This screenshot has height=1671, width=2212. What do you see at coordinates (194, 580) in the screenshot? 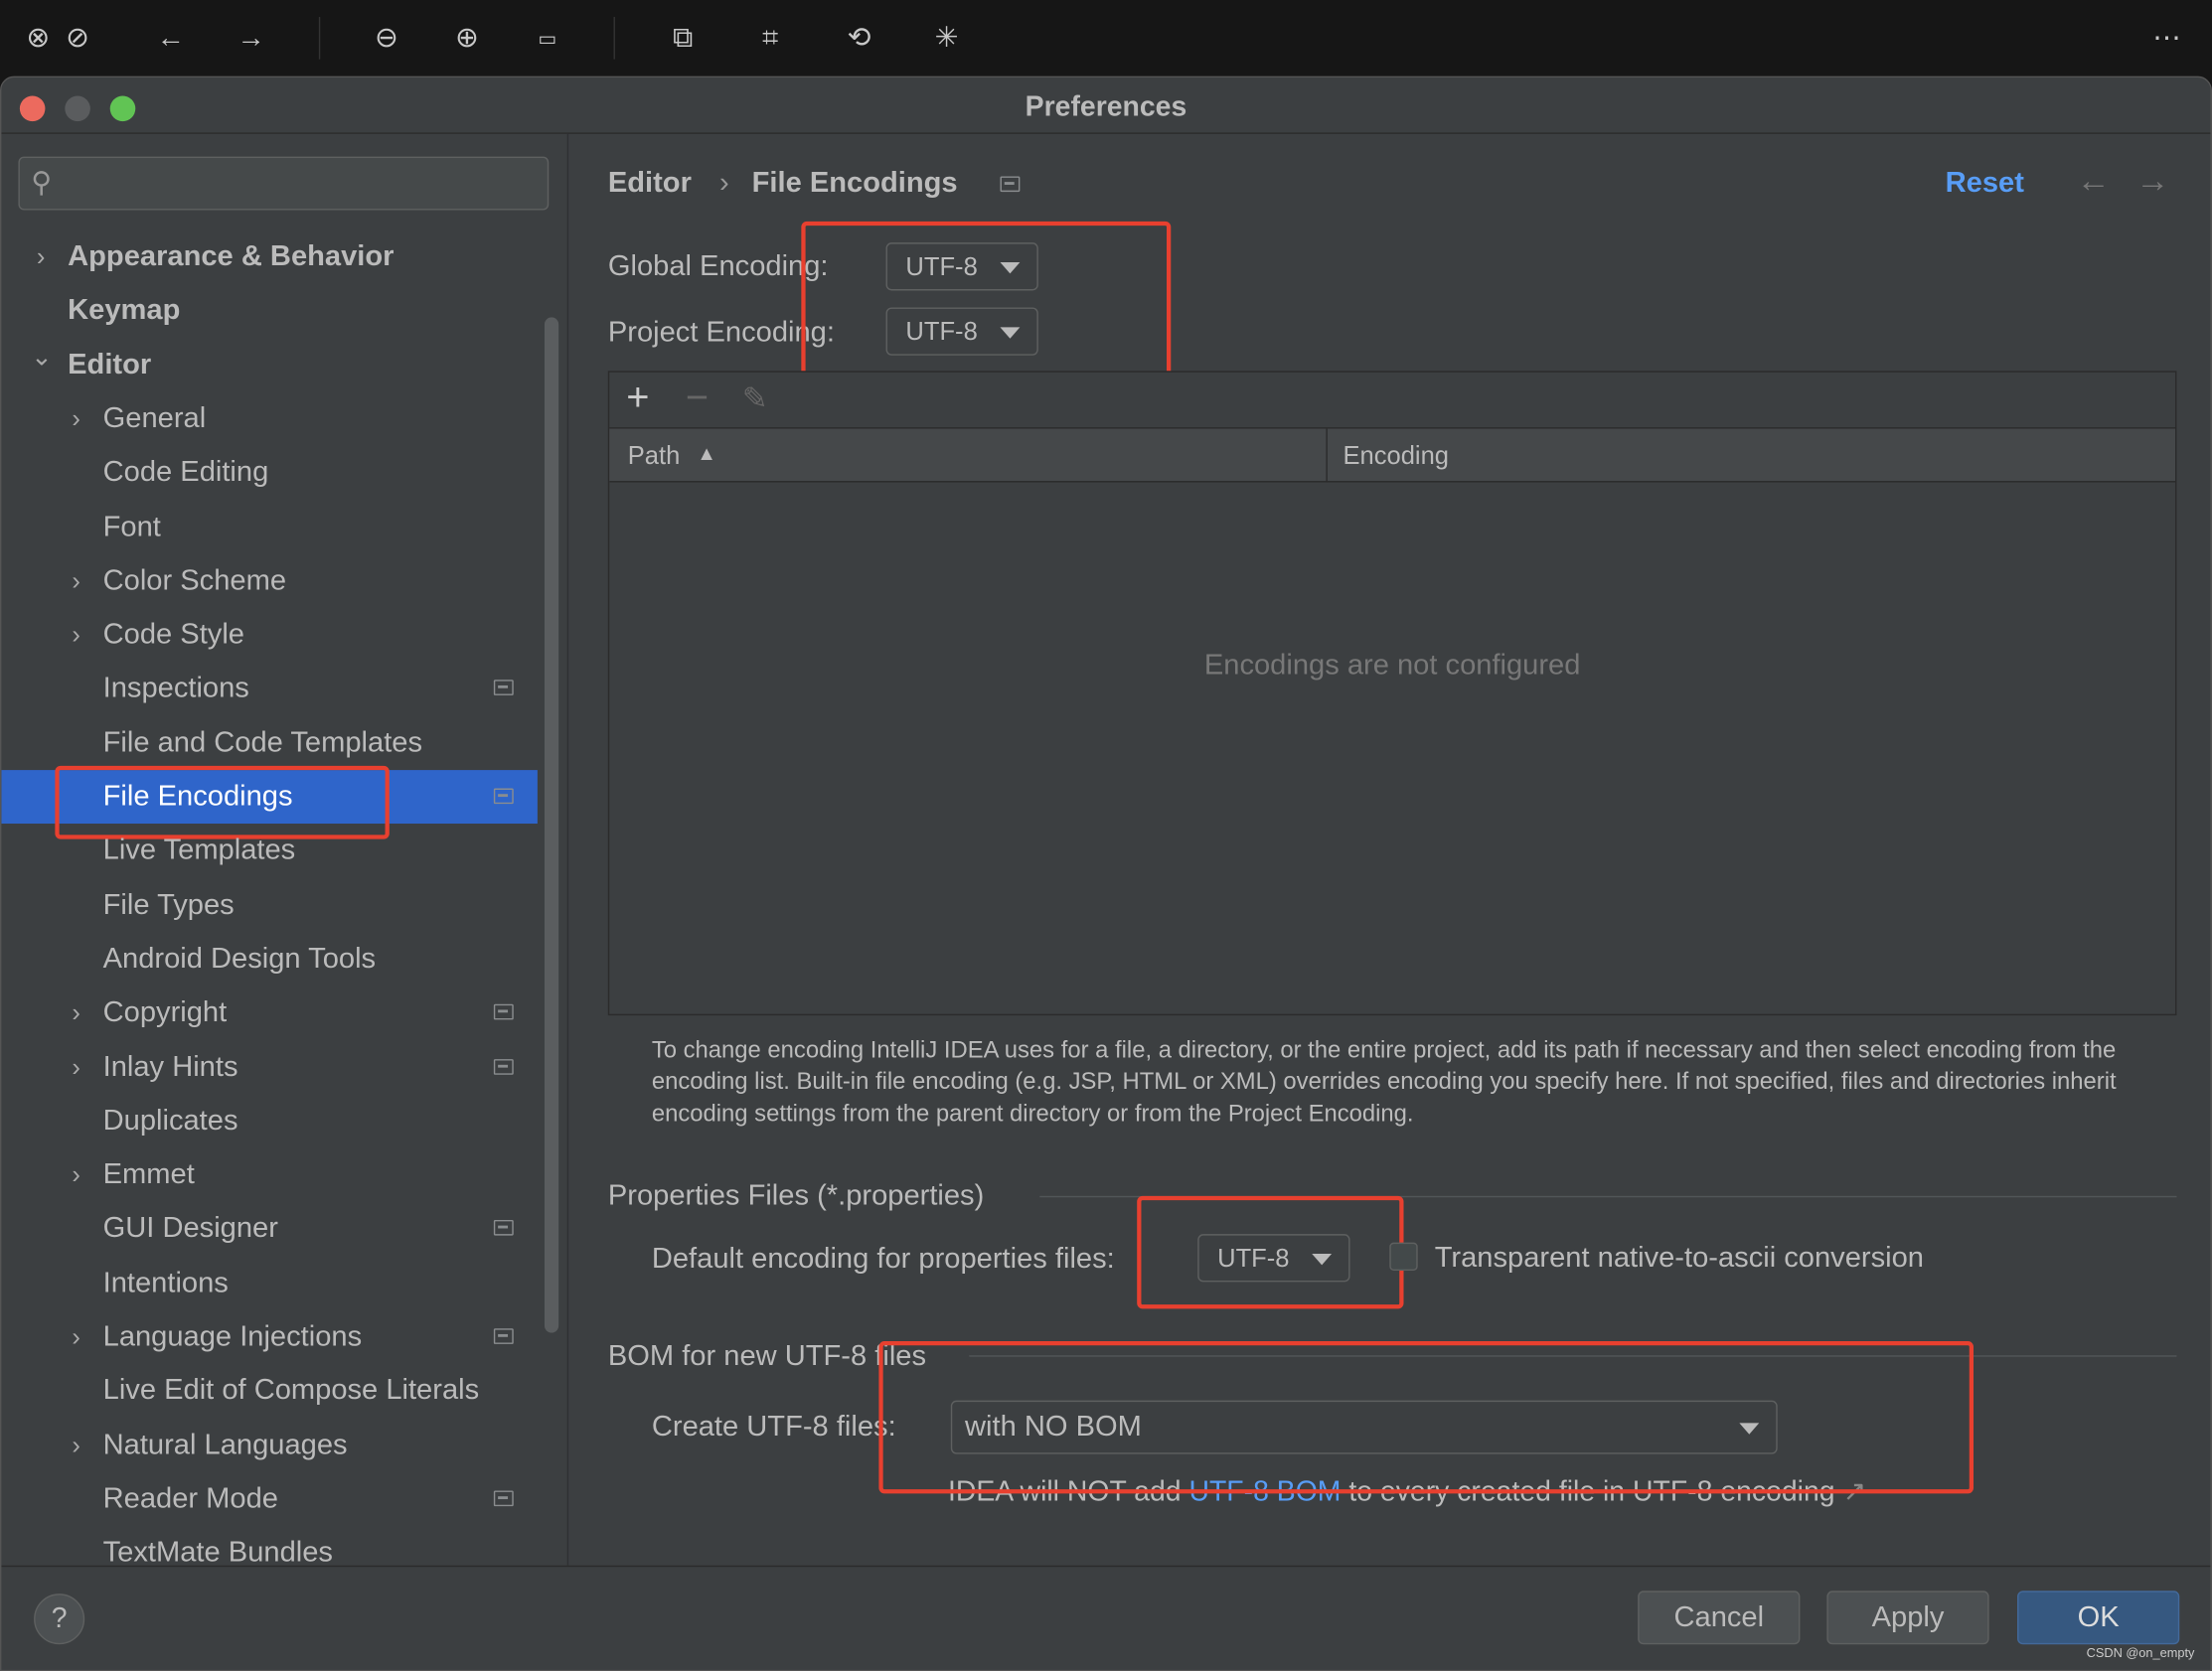
I see `sidebar-item-label: Color Scheme` at bounding box center [194, 580].